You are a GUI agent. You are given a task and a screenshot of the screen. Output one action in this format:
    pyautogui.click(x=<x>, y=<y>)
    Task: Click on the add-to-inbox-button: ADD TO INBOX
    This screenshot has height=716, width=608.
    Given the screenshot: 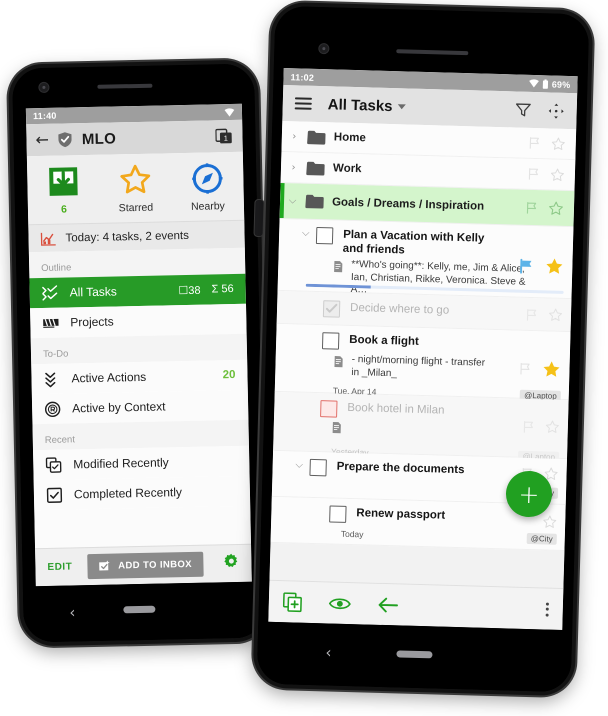 What is the action you would take?
    pyautogui.click(x=145, y=565)
    